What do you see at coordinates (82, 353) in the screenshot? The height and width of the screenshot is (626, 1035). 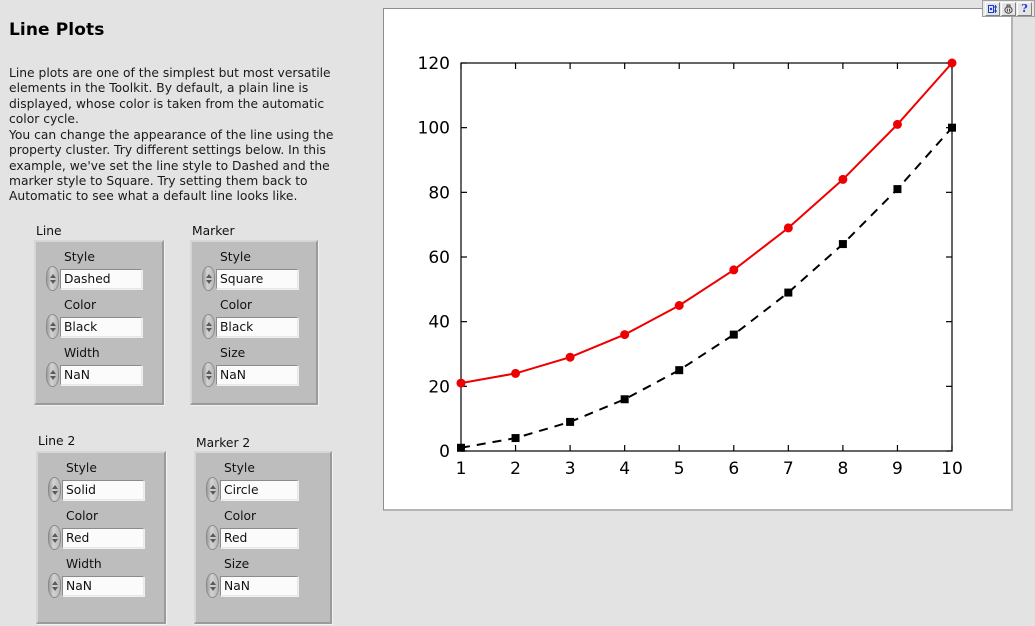 I see `field-label-line-width: Width` at bounding box center [82, 353].